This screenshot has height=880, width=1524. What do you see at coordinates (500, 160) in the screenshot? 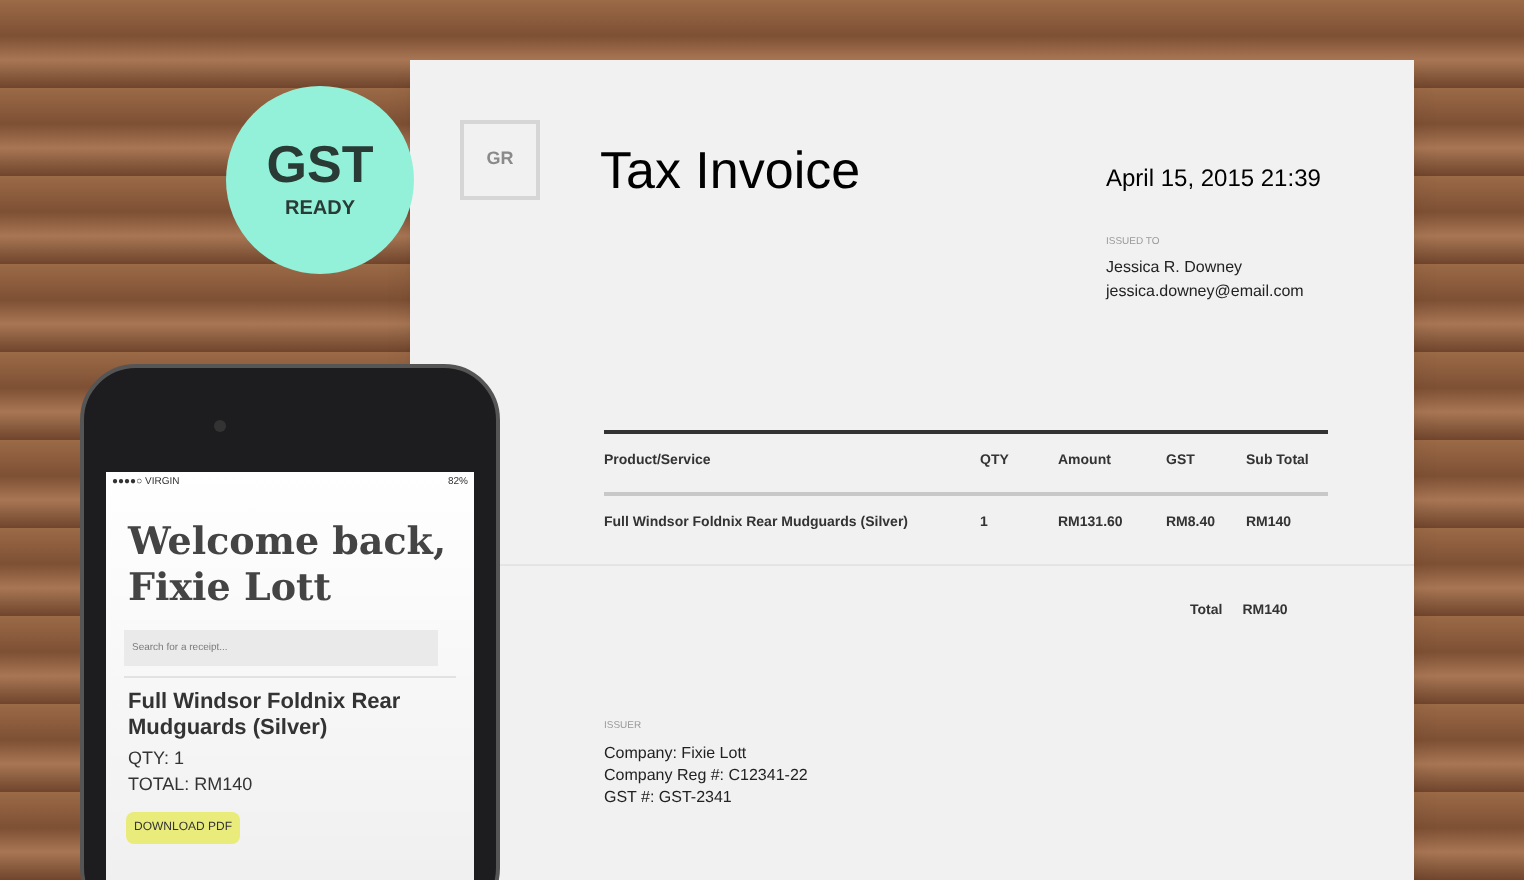
I see `company-logo: GR` at bounding box center [500, 160].